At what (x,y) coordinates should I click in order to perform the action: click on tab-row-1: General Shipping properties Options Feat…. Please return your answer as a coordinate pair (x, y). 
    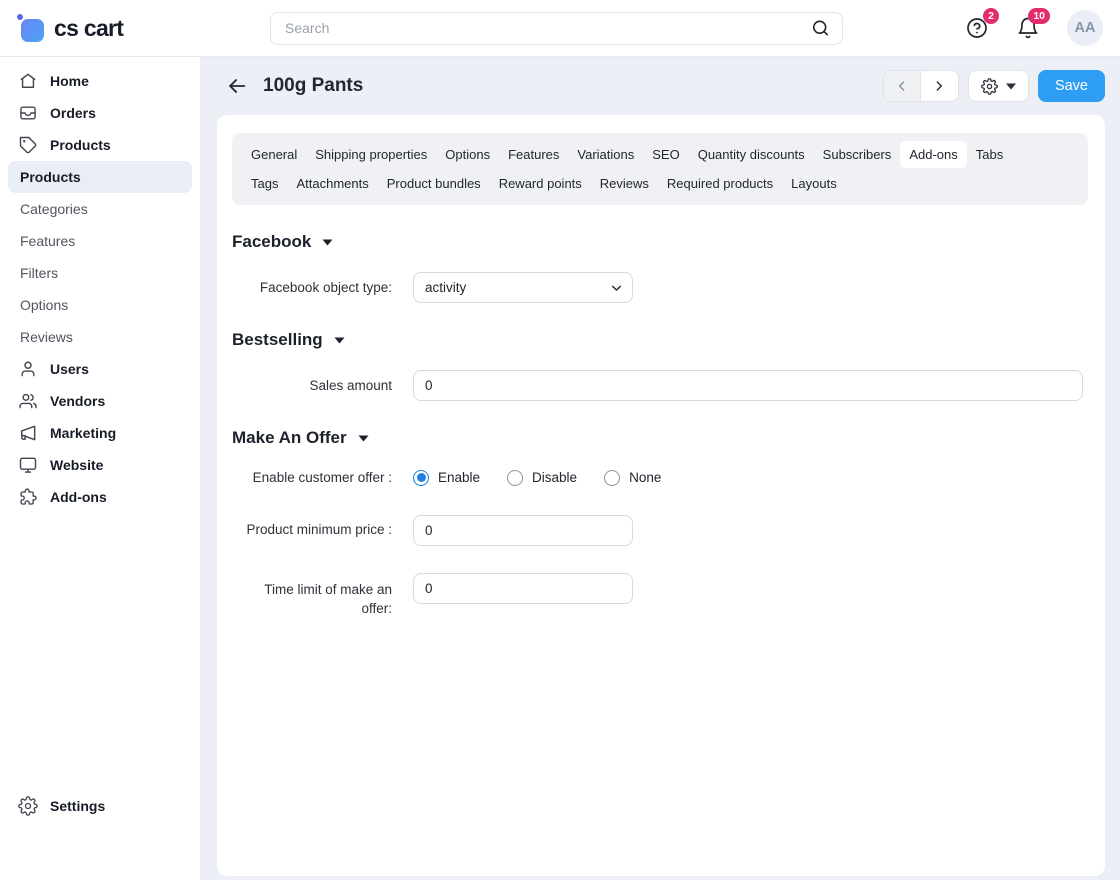
    Looking at the image, I should click on (660, 154).